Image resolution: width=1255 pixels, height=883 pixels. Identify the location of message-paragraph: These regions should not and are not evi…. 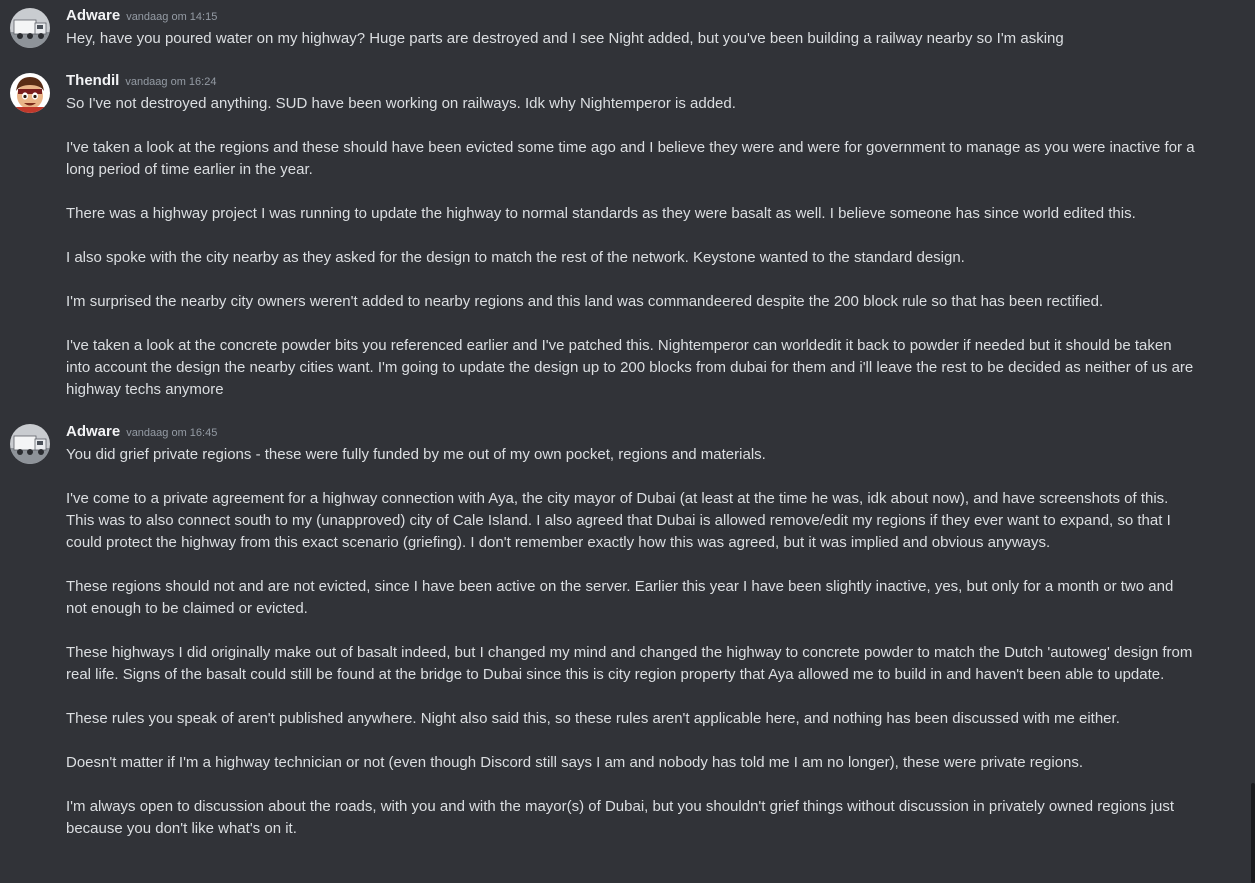
(620, 597).